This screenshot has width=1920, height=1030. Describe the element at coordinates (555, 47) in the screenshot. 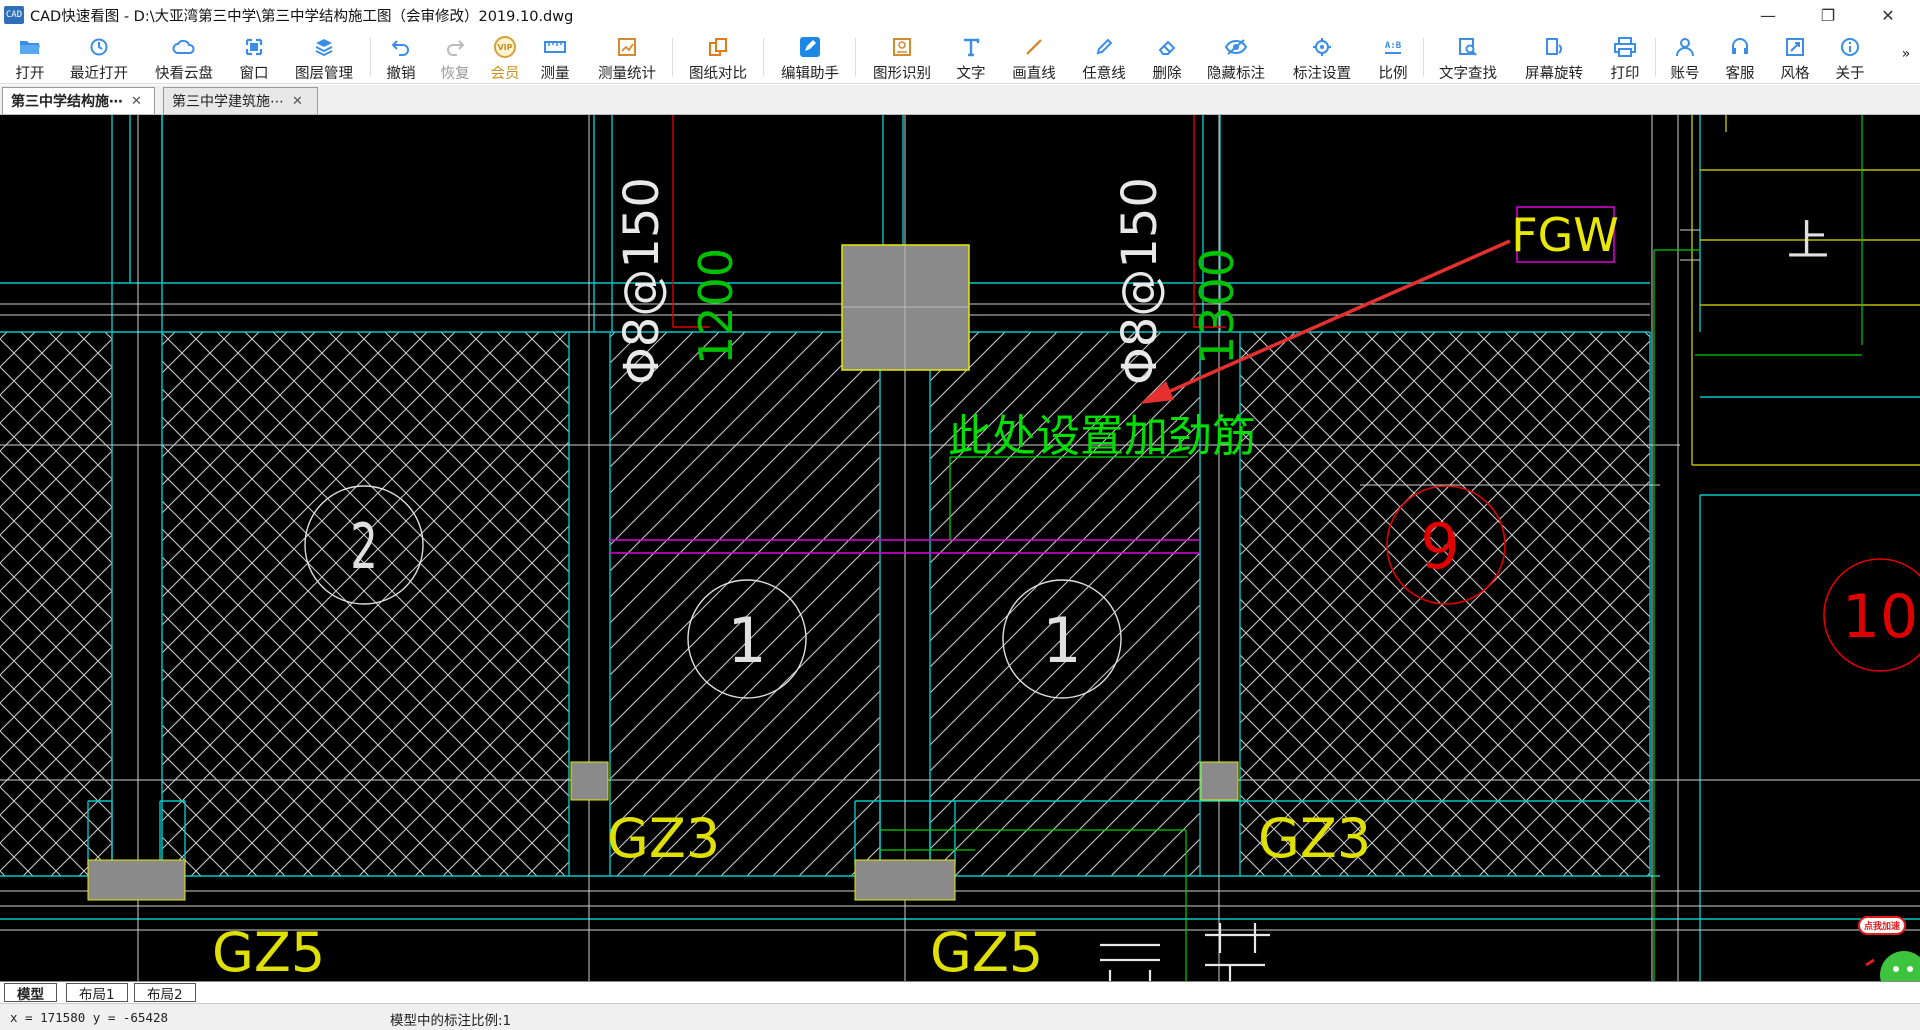

I see `ruler-icon` at that location.